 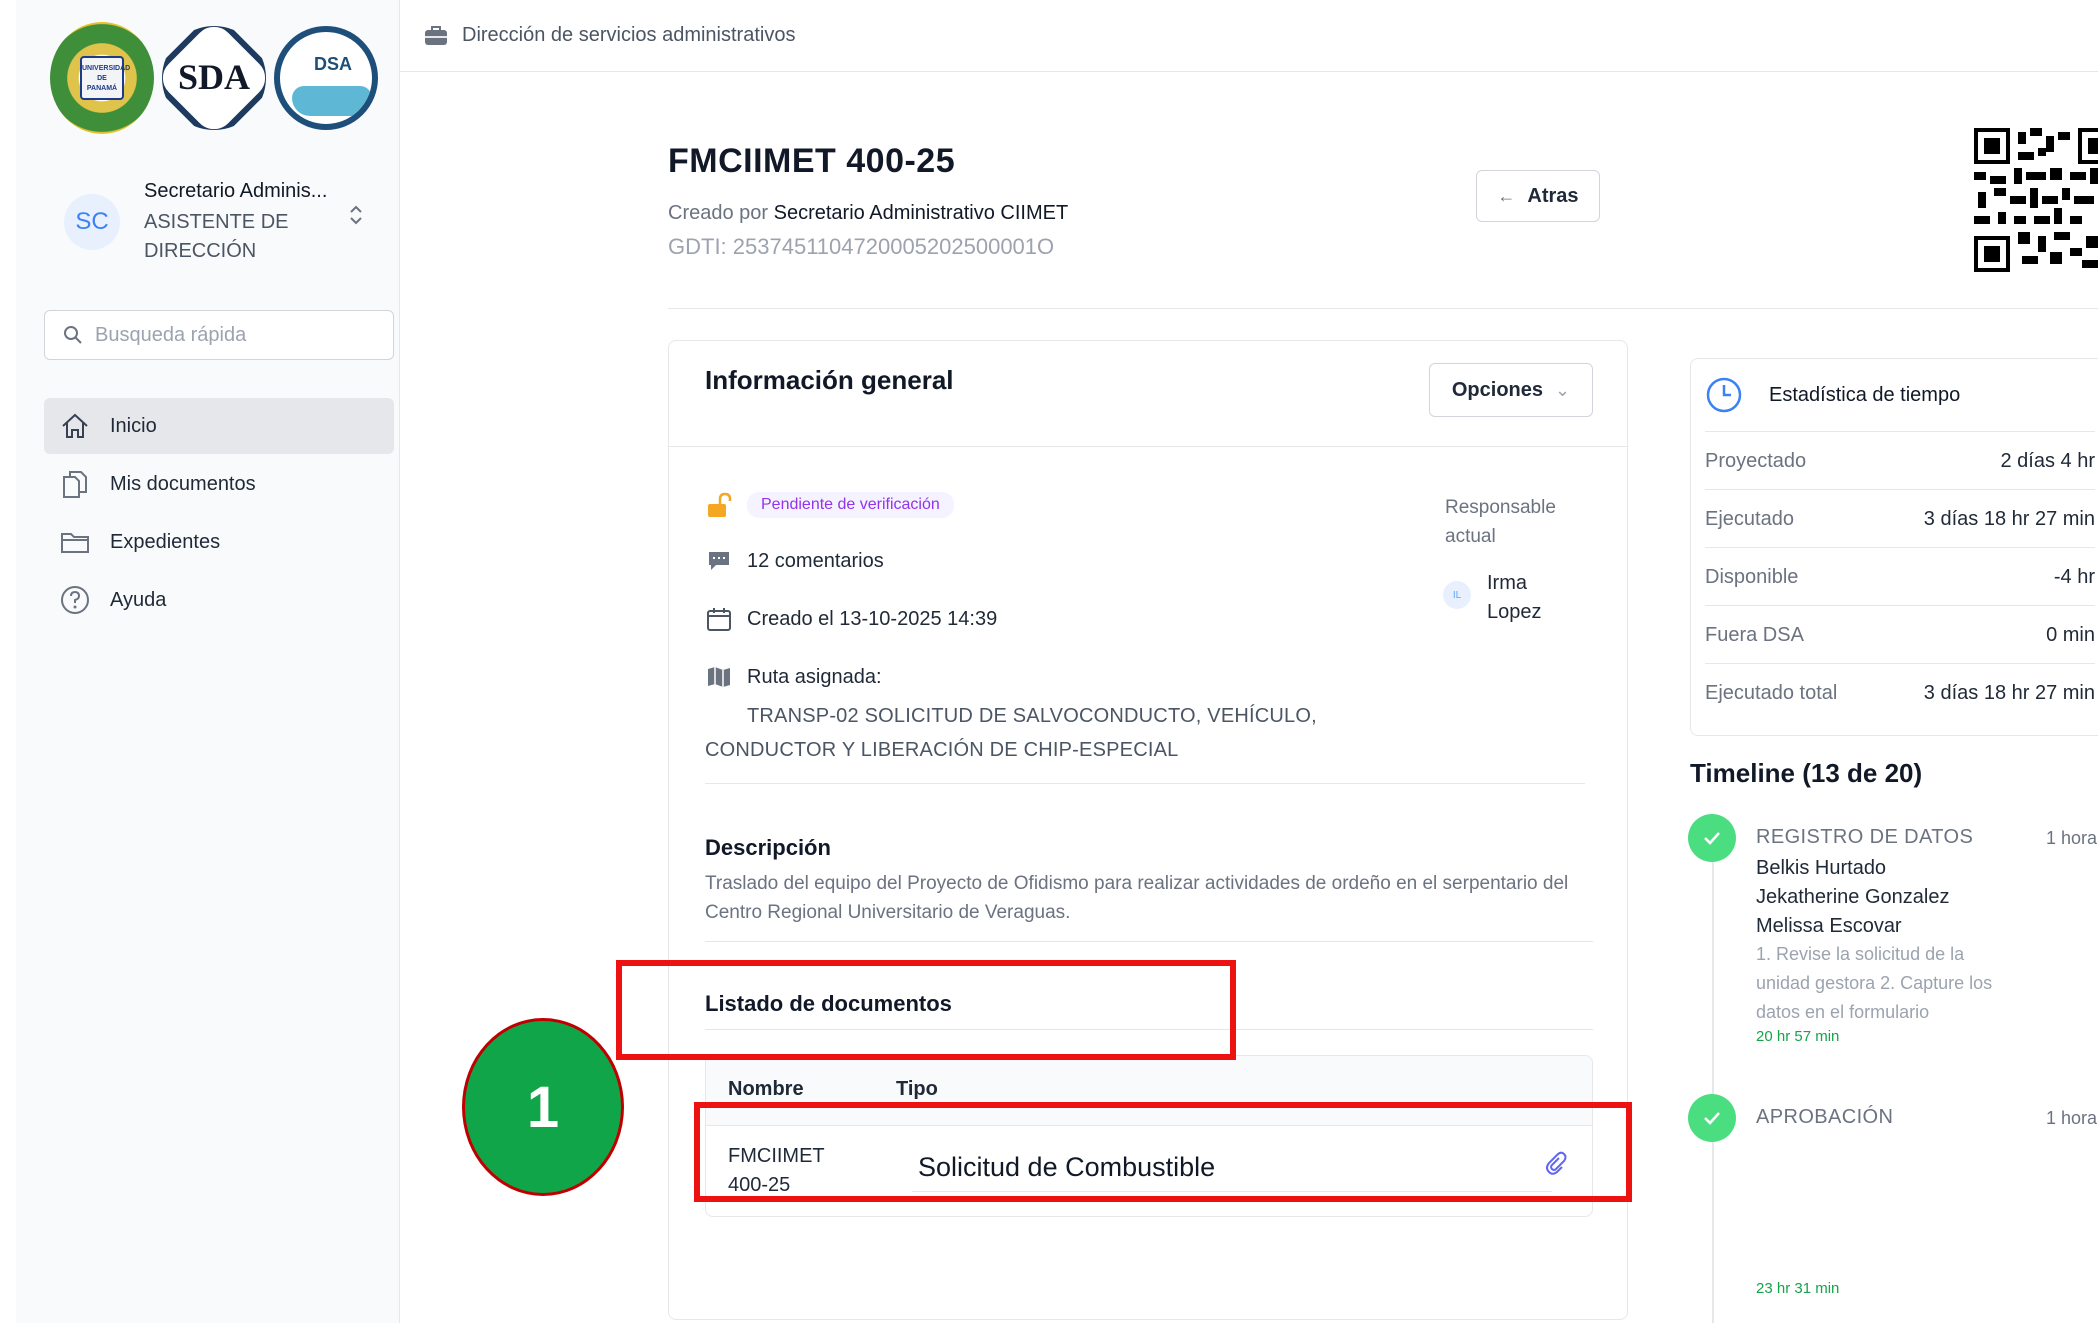 I want to click on timeline-line, so click(x=1713, y=1086).